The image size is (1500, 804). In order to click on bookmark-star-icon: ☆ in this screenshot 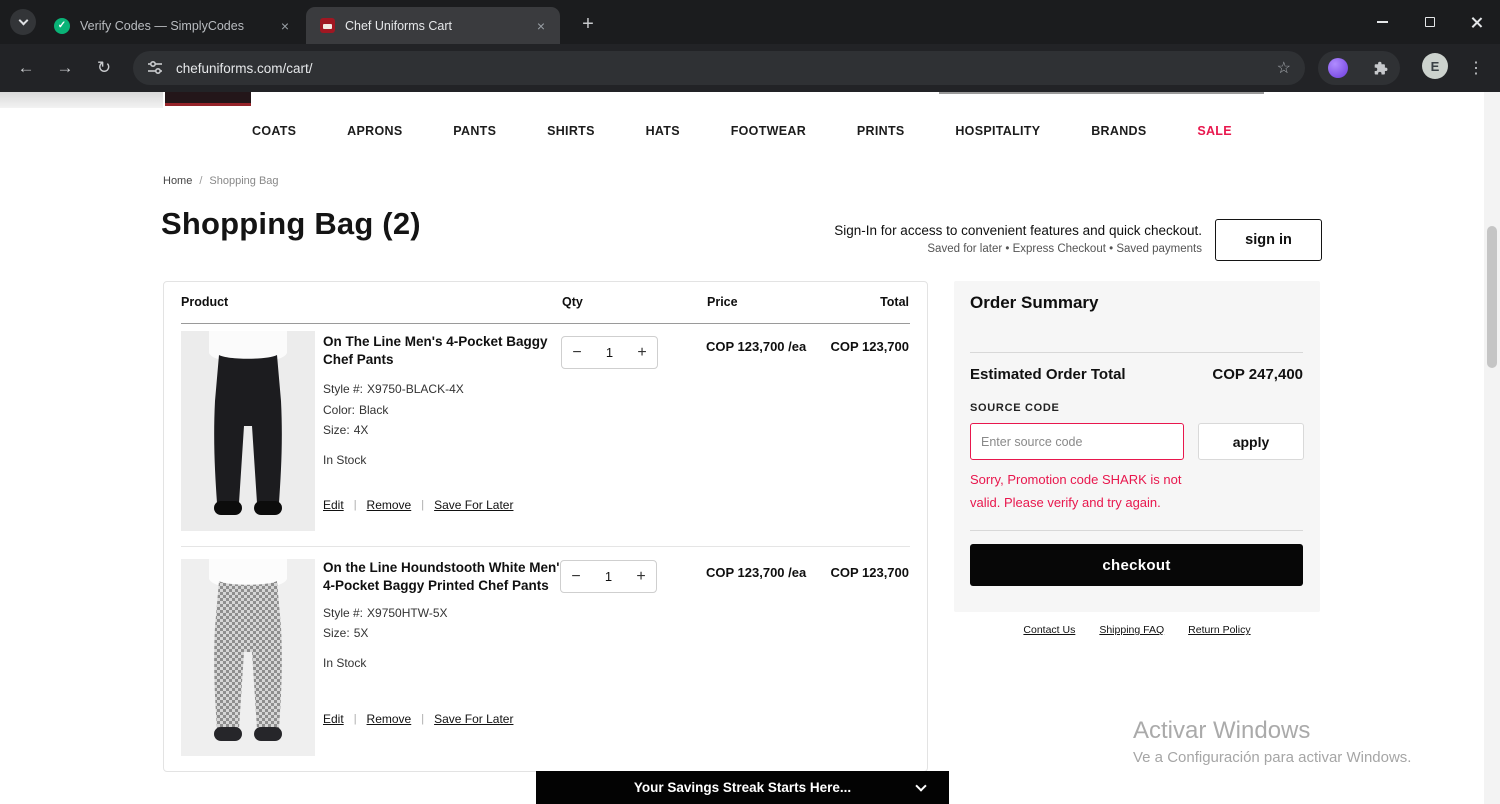, I will do `click(1284, 68)`.